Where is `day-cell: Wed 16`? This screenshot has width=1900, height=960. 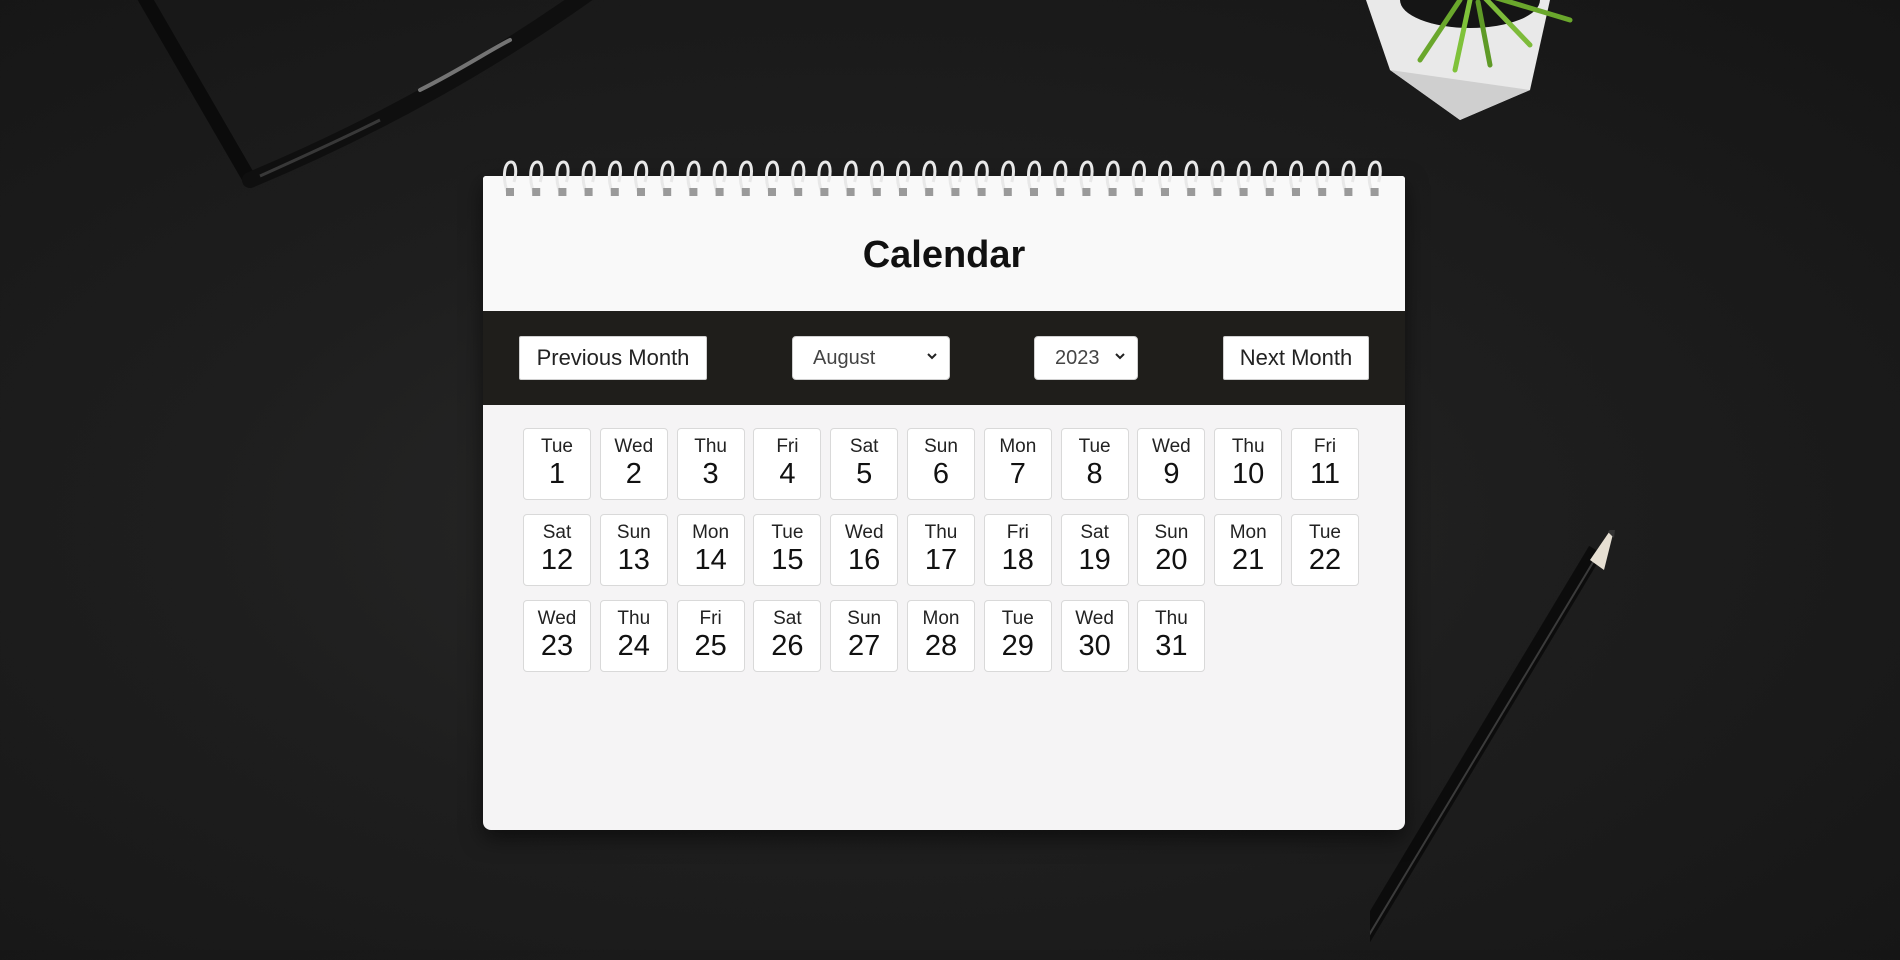 day-cell: Wed 16 is located at coordinates (864, 550).